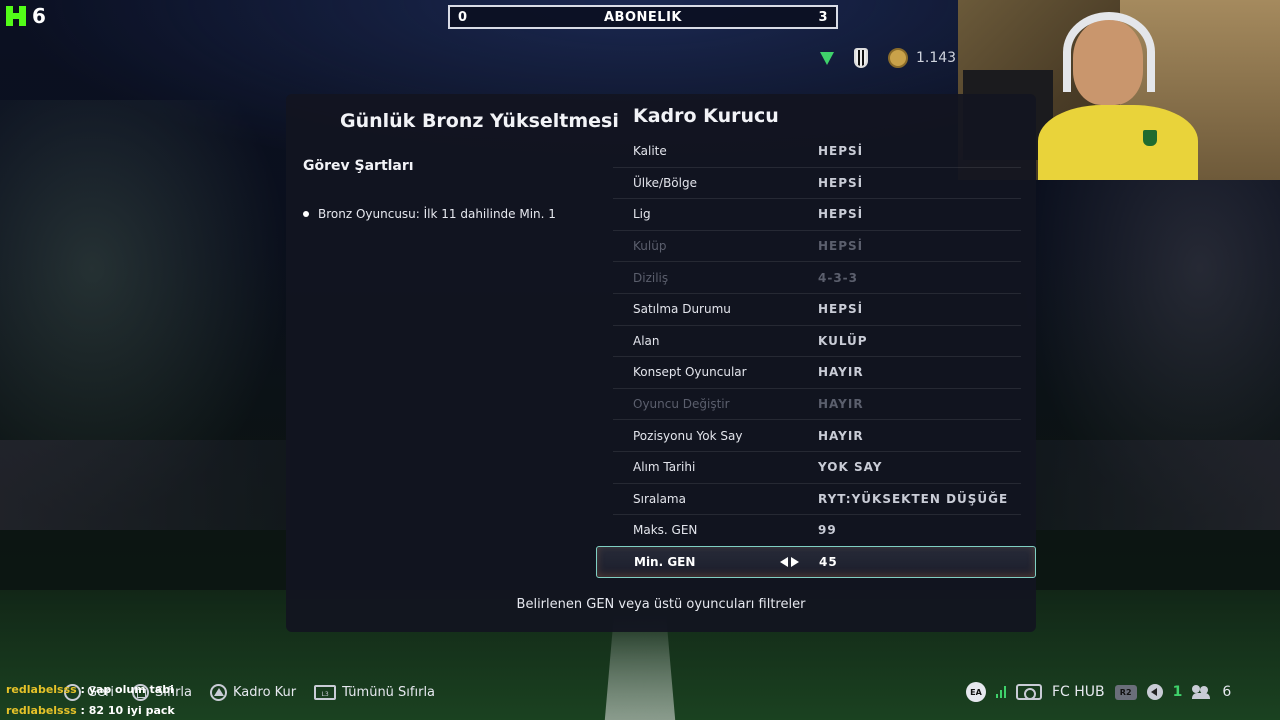 The width and height of the screenshot is (1280, 720). Describe the element at coordinates (1001, 692) in the screenshot. I see `signal-bars-icon` at that location.